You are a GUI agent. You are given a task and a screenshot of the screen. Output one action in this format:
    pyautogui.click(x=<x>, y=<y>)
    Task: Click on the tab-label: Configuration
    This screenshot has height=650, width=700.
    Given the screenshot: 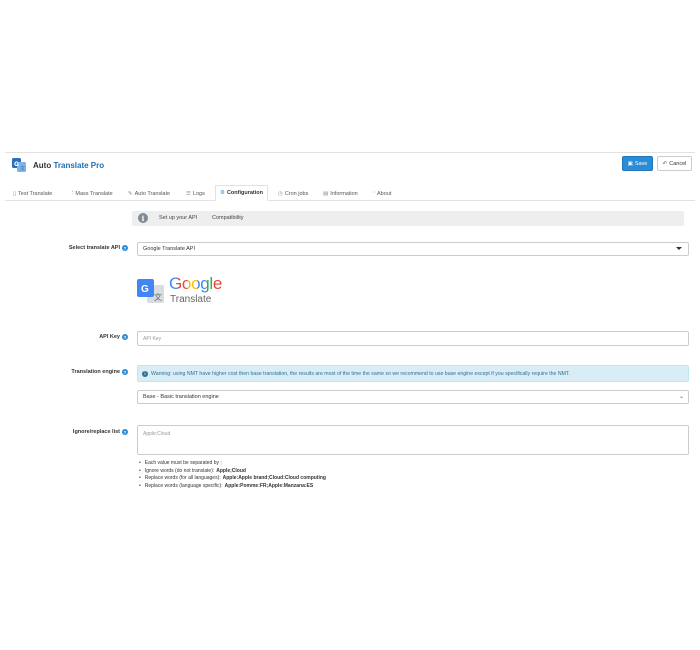 What is the action you would take?
    pyautogui.click(x=244, y=193)
    